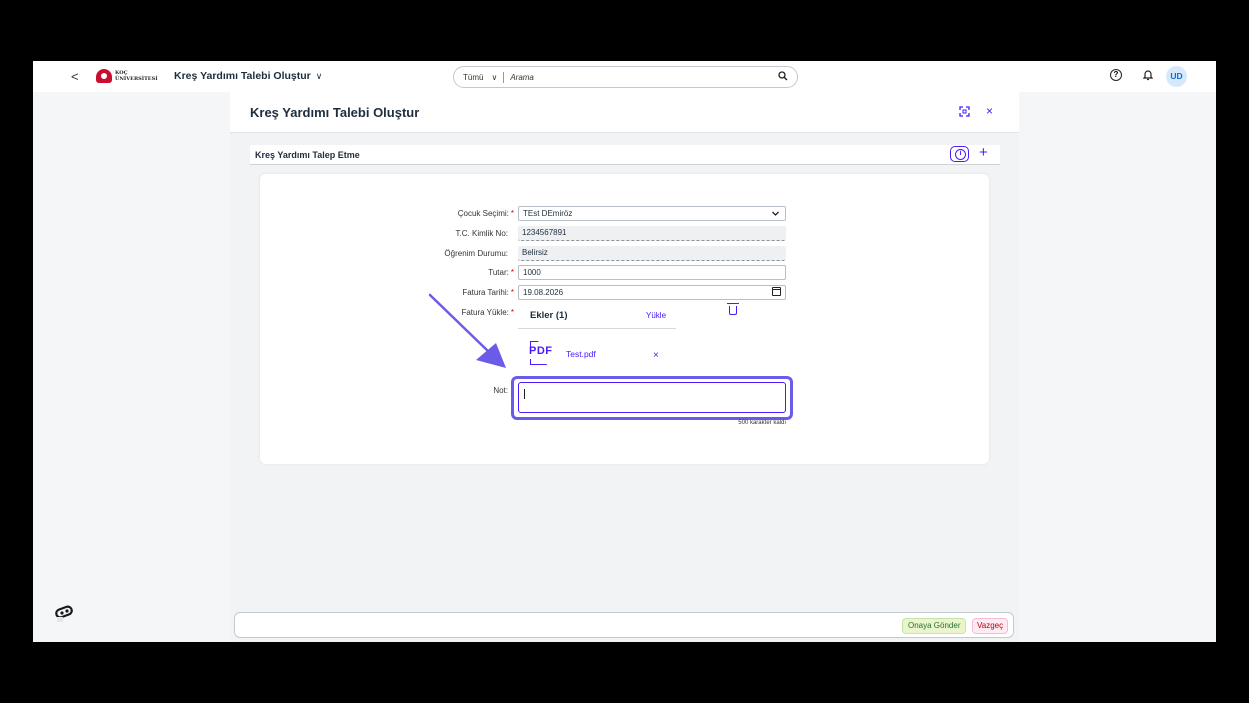  I want to click on char-counter: 500 karakter kaldı, so click(762, 423).